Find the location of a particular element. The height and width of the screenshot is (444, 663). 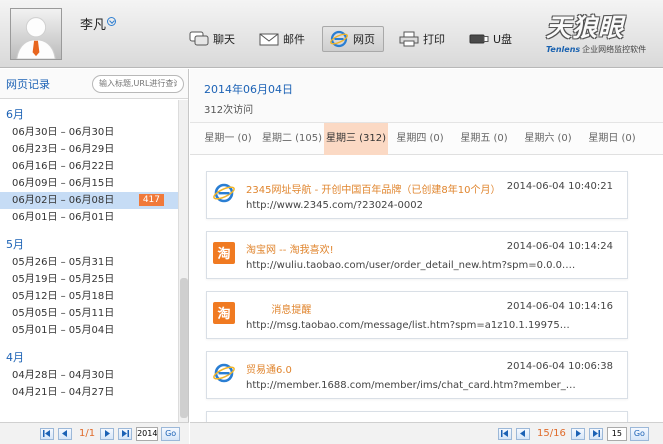

online-status-icon is located at coordinates (111, 21).